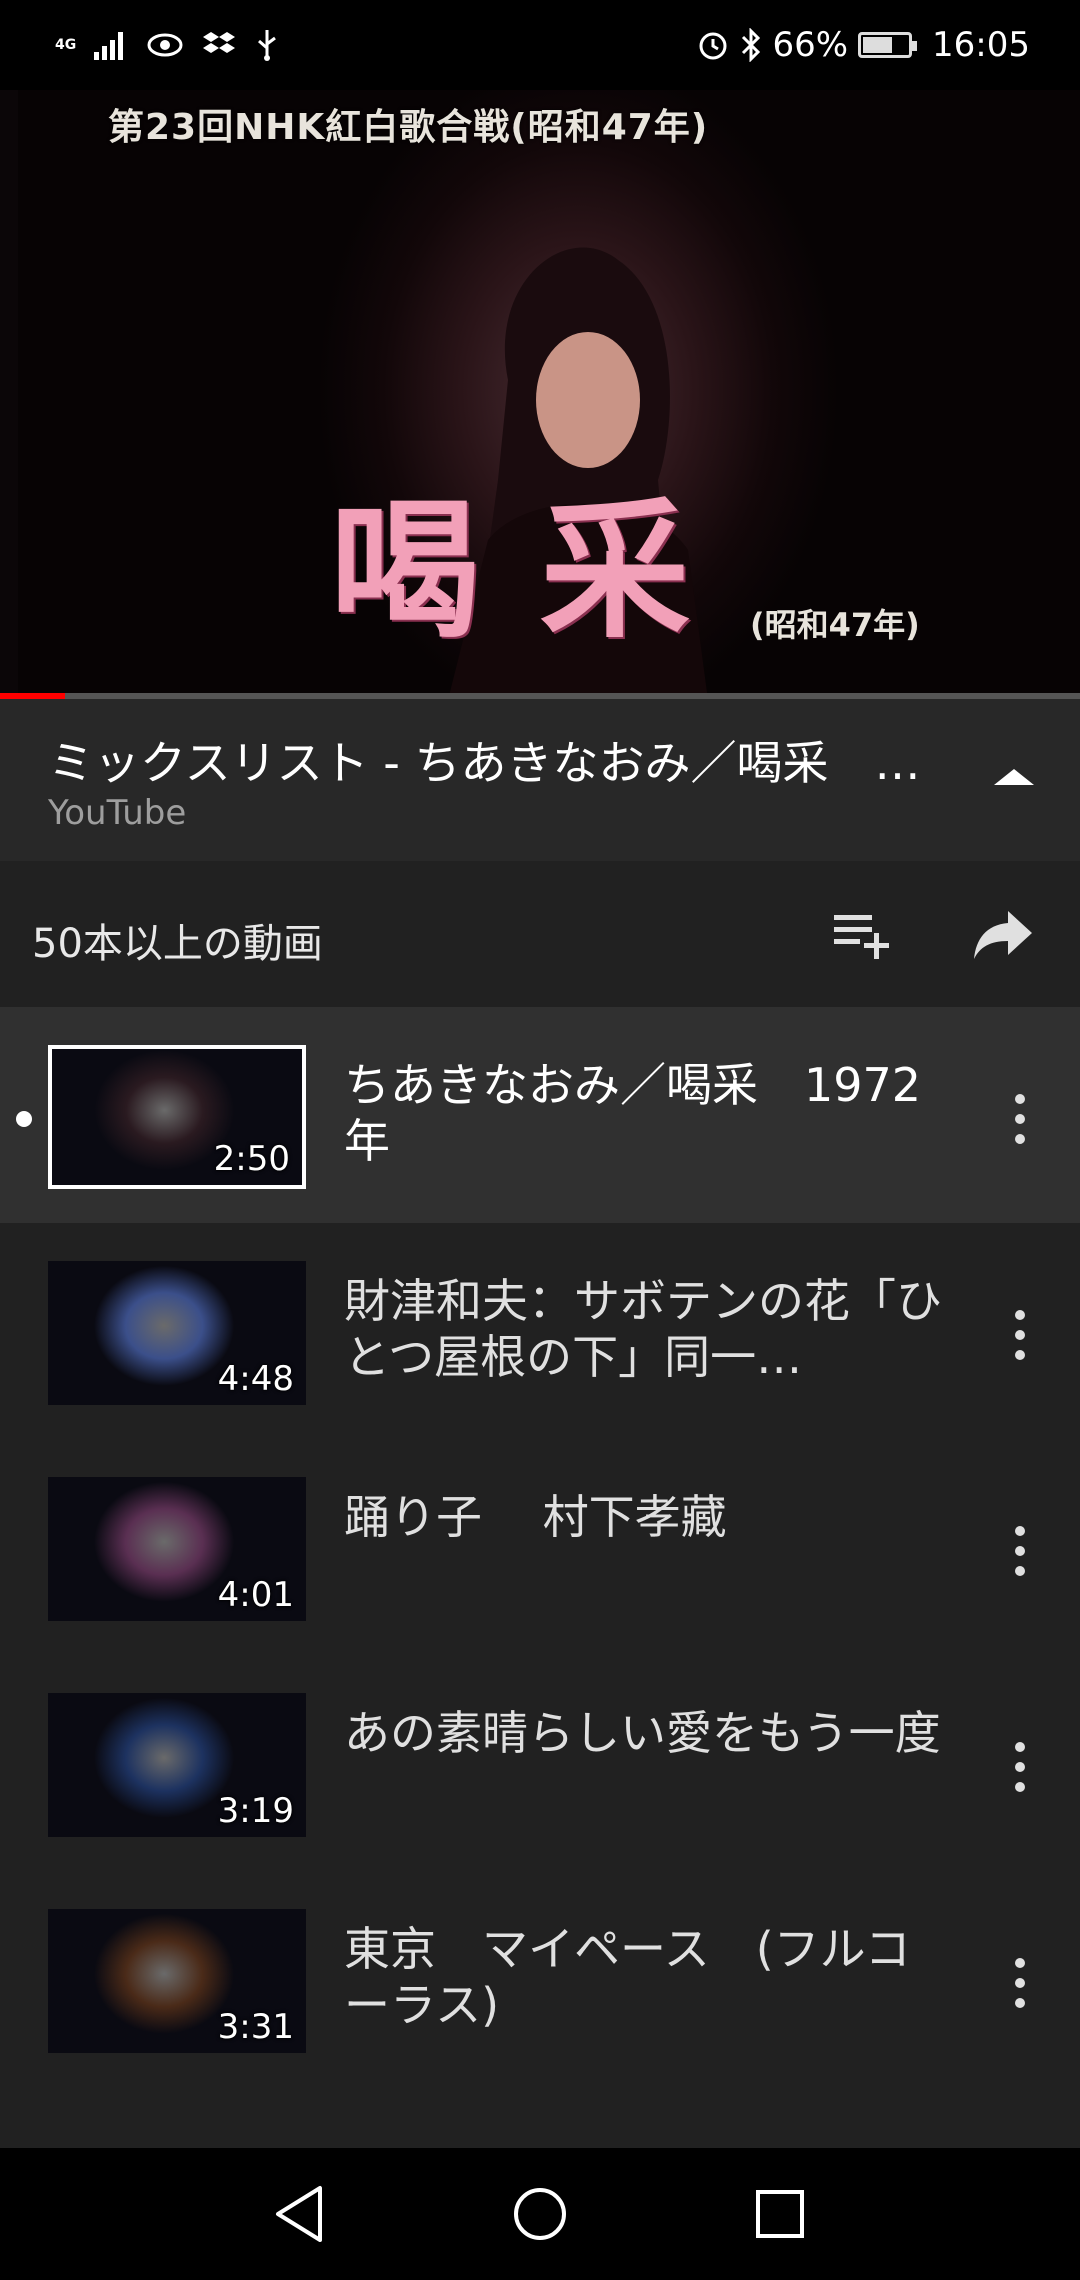 Image resolution: width=1080 pixels, height=2280 pixels. Describe the element at coordinates (408, 127) in the screenshot. I see `video-overlay-heading: 第23回NHK紅白歌合戦(昭和47年)` at that location.